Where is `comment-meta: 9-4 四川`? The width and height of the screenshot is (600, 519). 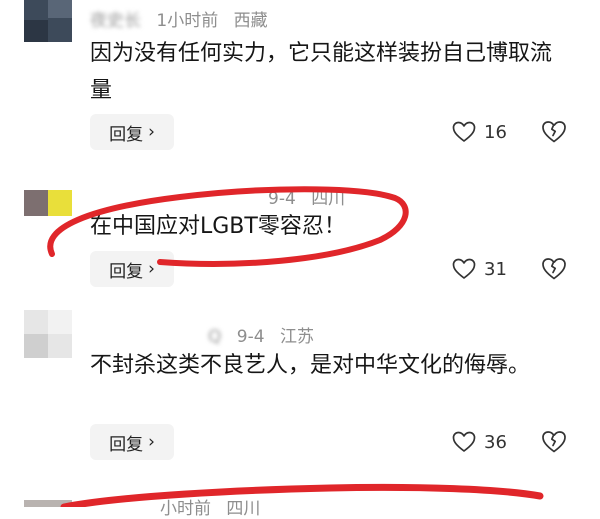
comment-meta: 9-4 四川 is located at coordinates (301, 196).